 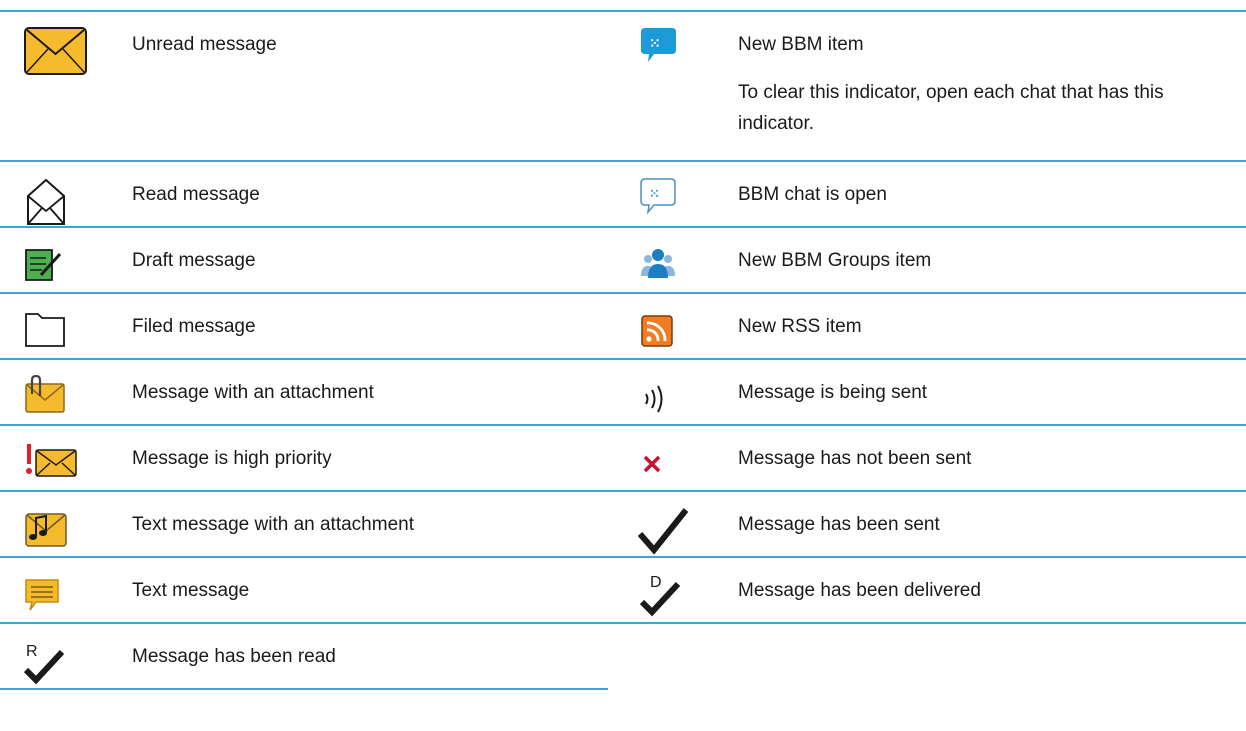 What do you see at coordinates (304, 259) in the screenshot?
I see `table-row: Draft message` at bounding box center [304, 259].